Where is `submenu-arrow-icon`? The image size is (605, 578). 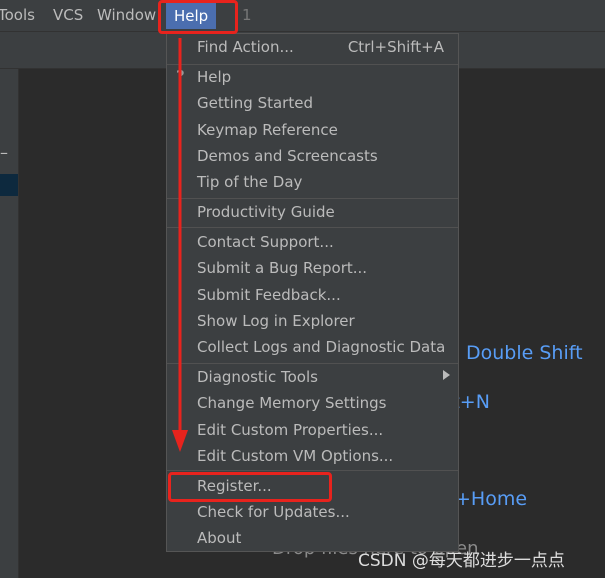 submenu-arrow-icon is located at coordinates (446, 375).